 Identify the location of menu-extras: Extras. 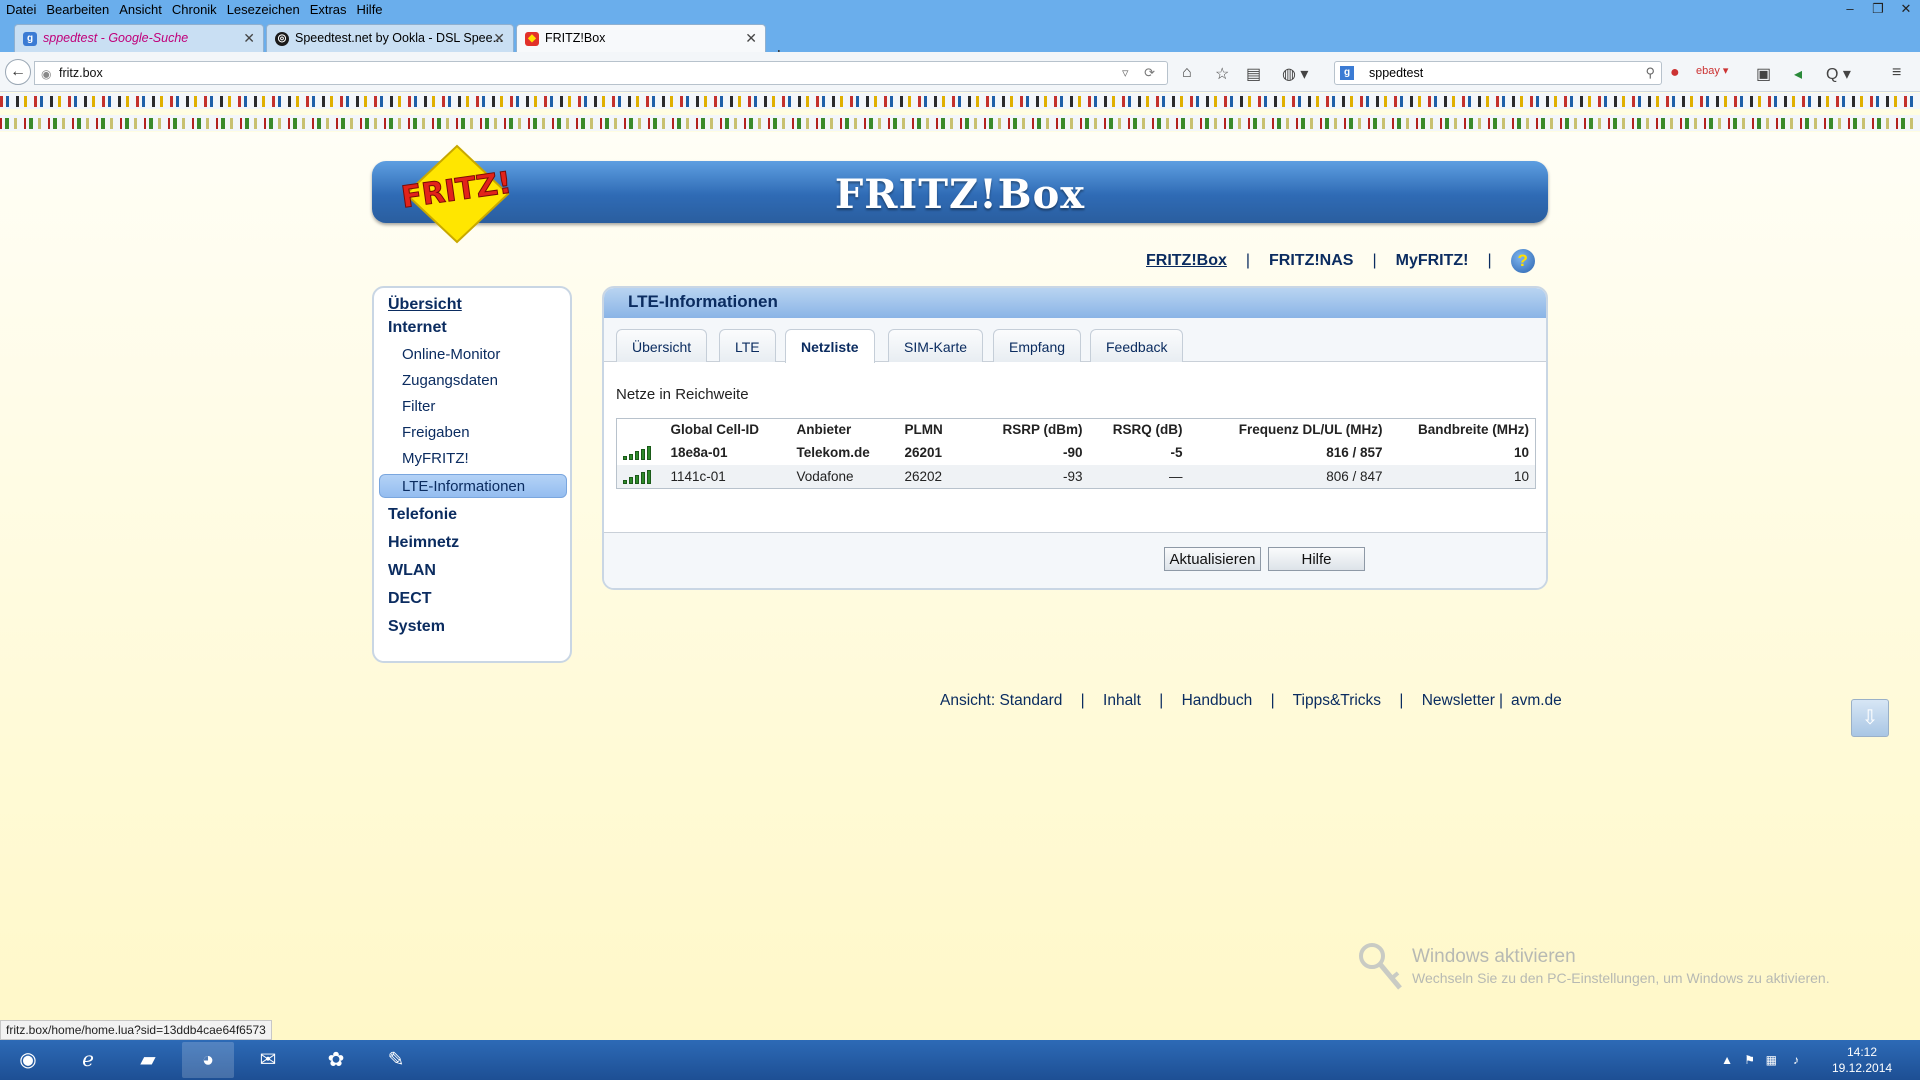
(328, 8).